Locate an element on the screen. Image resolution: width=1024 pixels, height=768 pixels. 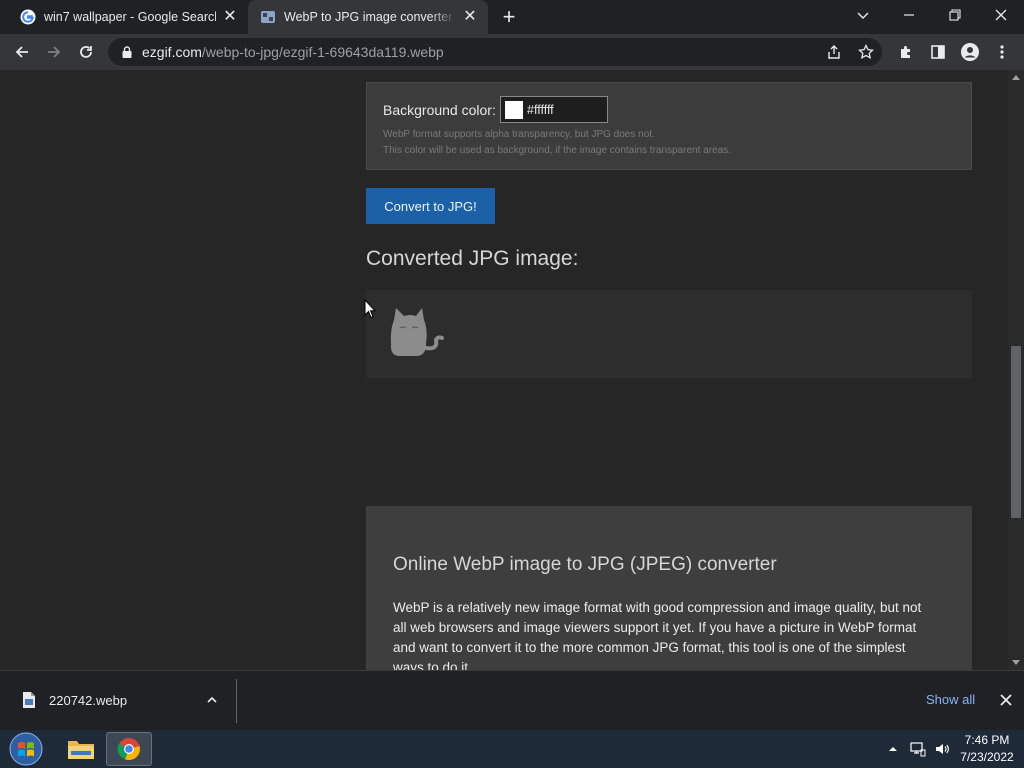
page-scrollbar is located at coordinates (1016, 370).